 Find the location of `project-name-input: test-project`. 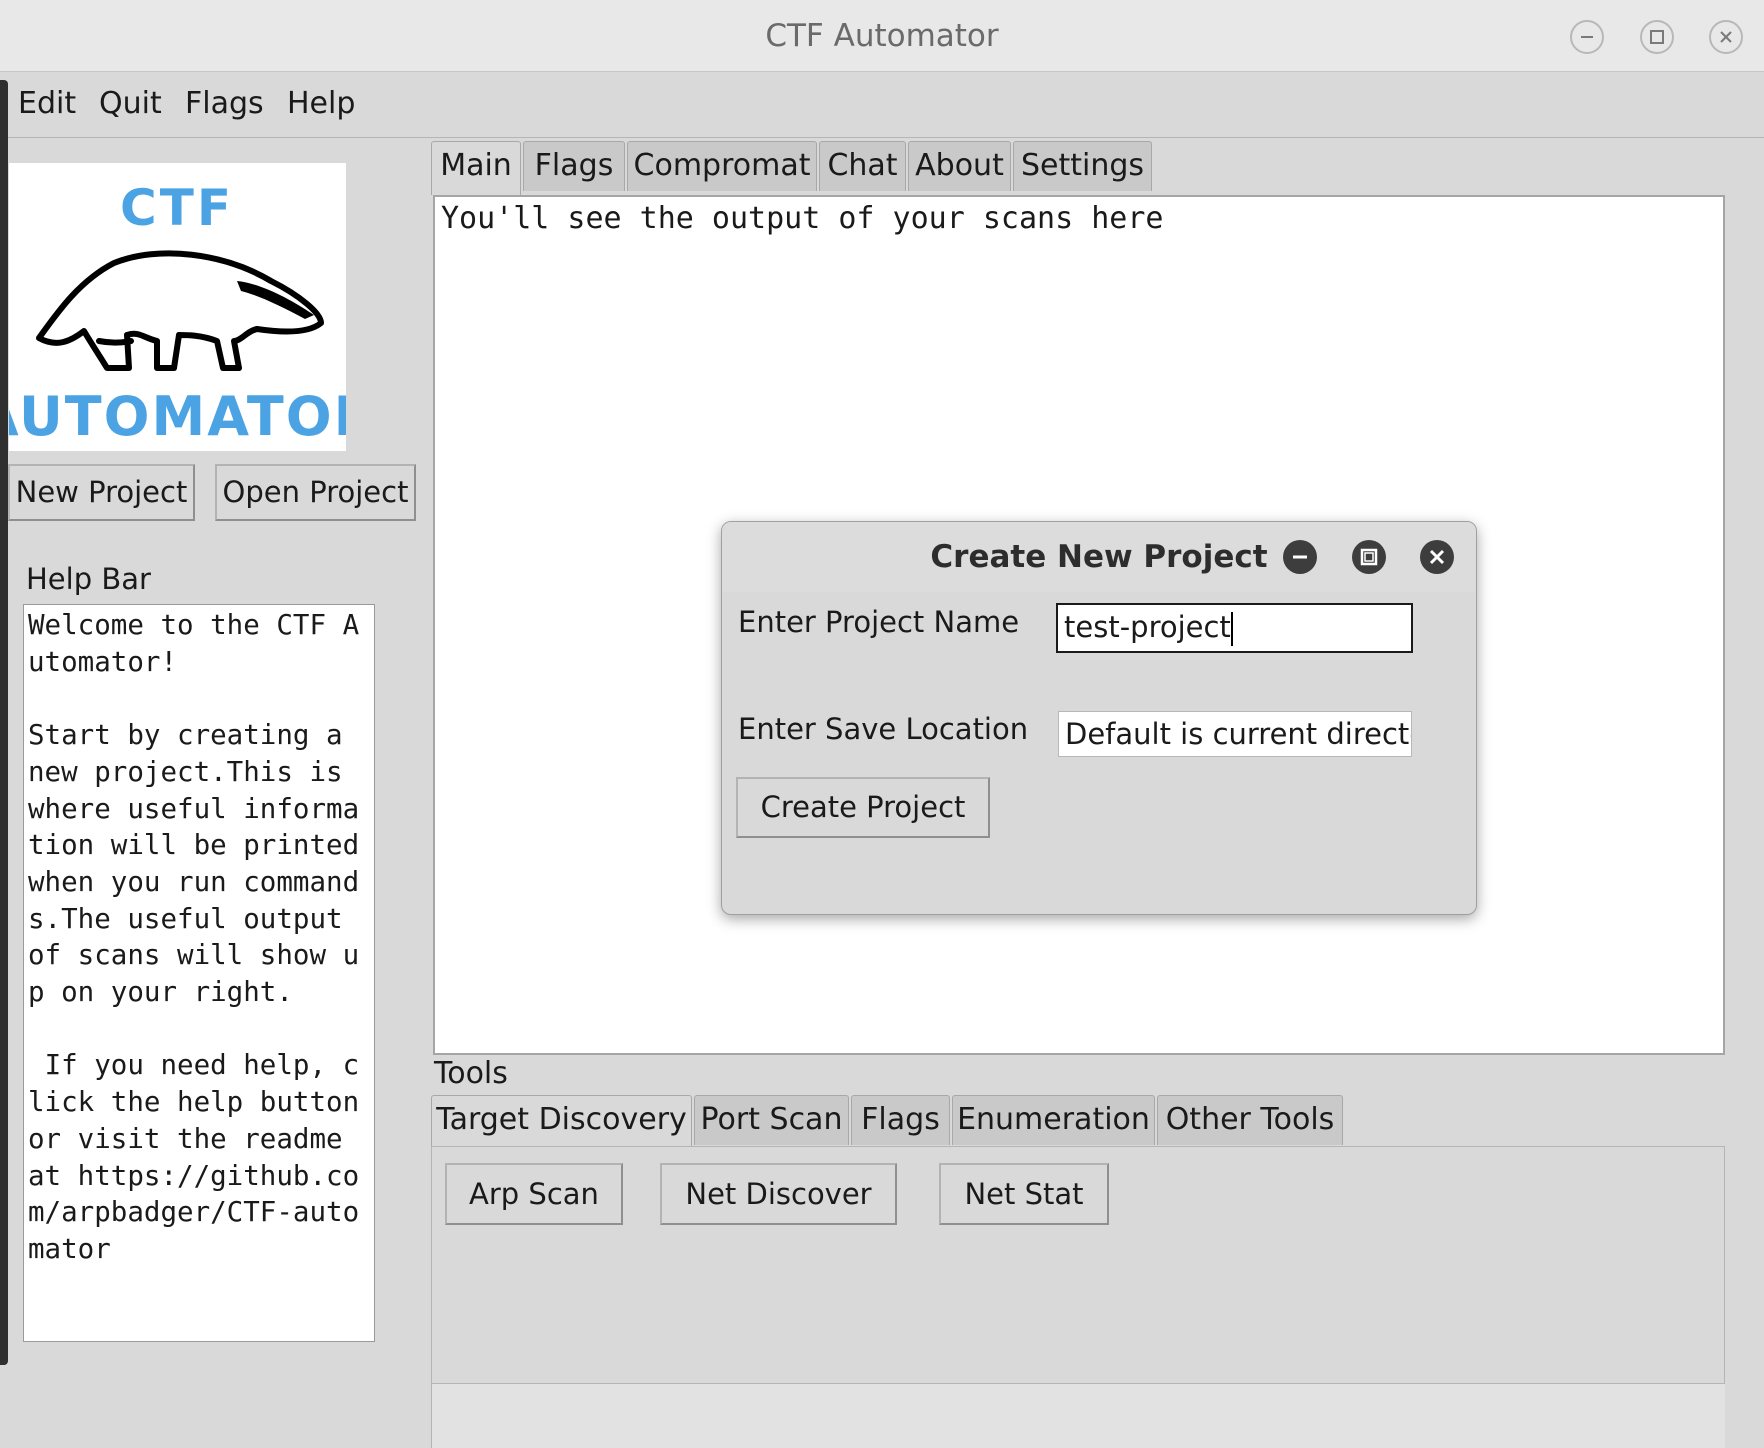

project-name-input: test-project is located at coordinates (1234, 628).